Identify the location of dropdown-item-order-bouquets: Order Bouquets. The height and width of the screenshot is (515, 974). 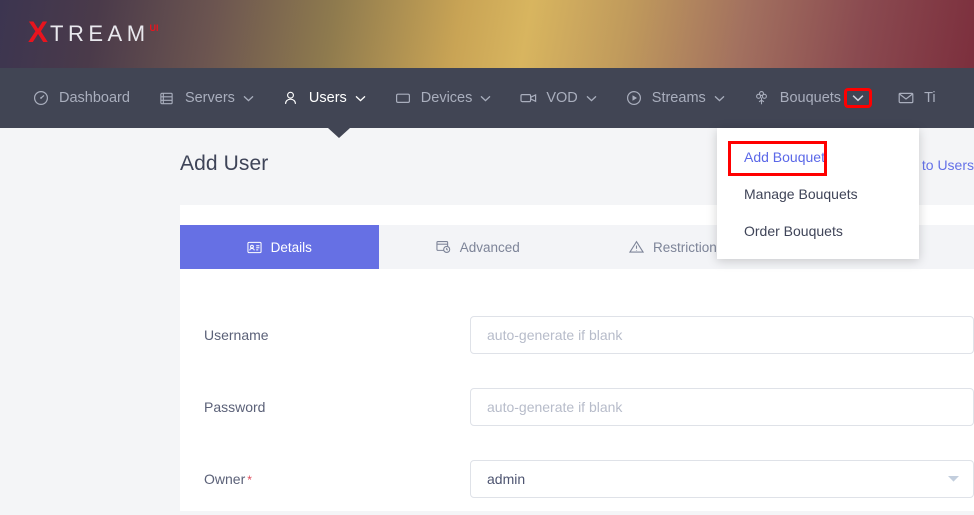
(818, 230).